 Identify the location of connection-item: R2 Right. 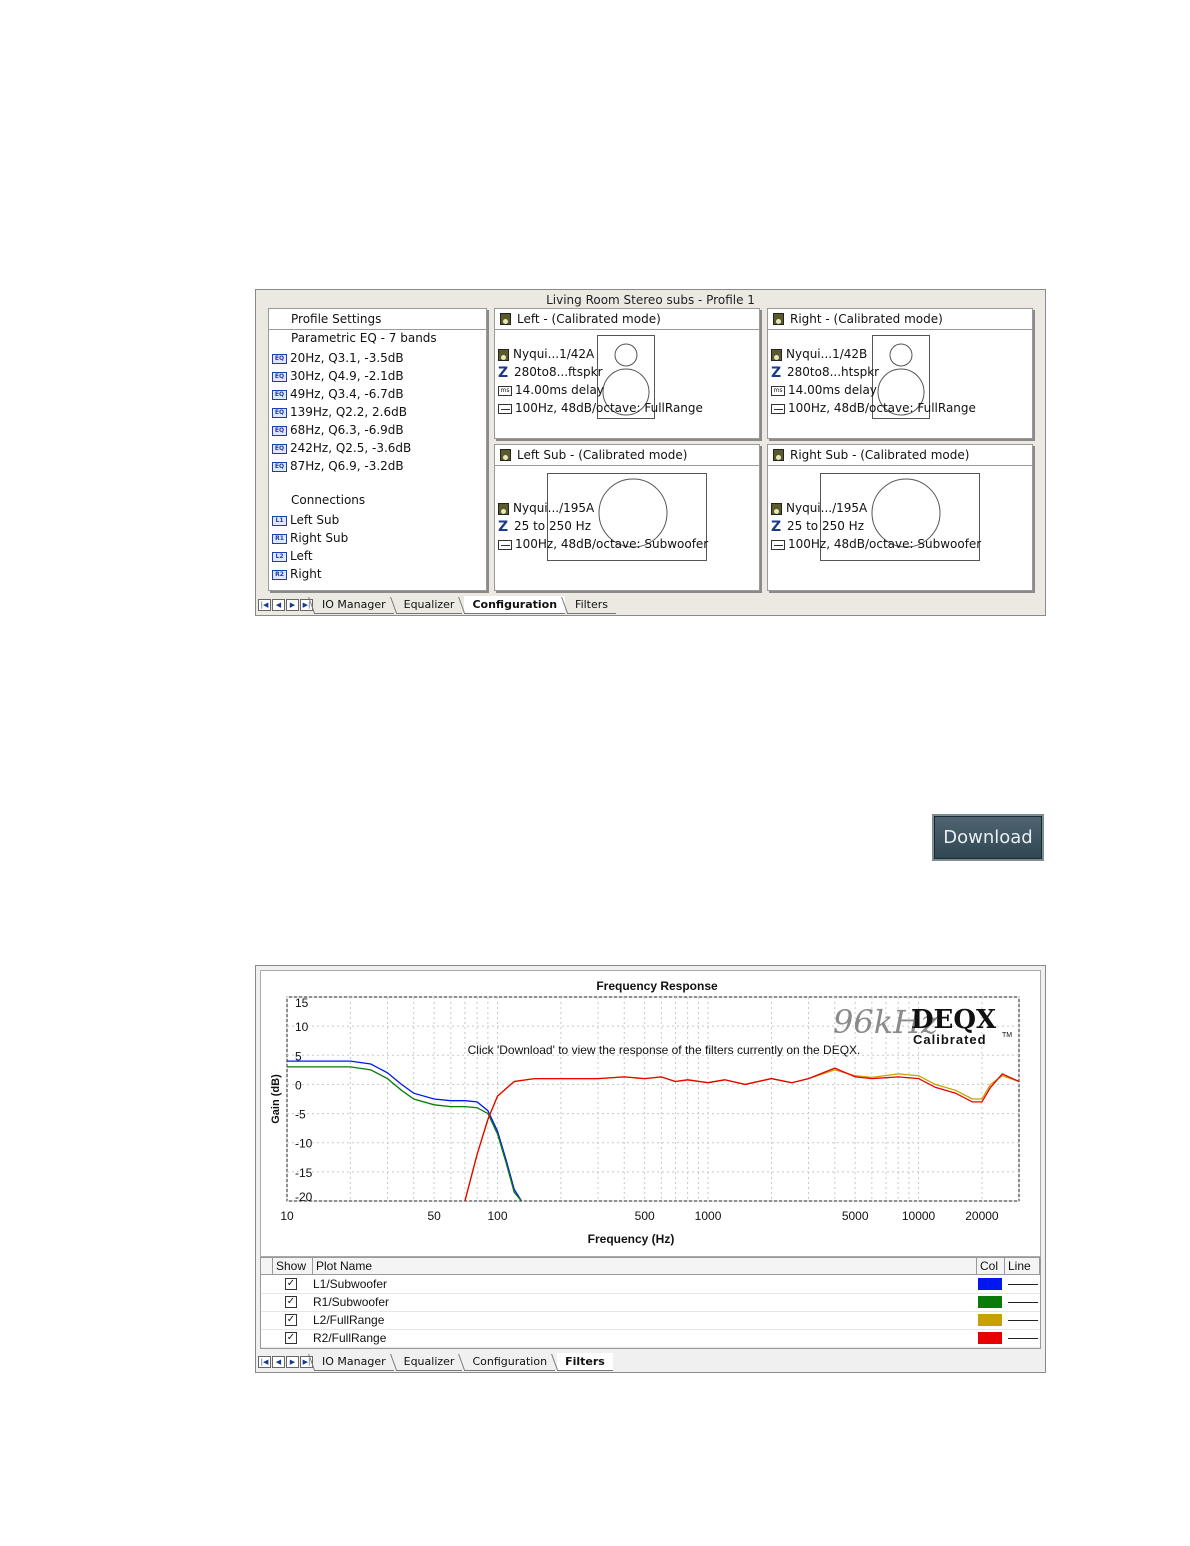
(297, 574).